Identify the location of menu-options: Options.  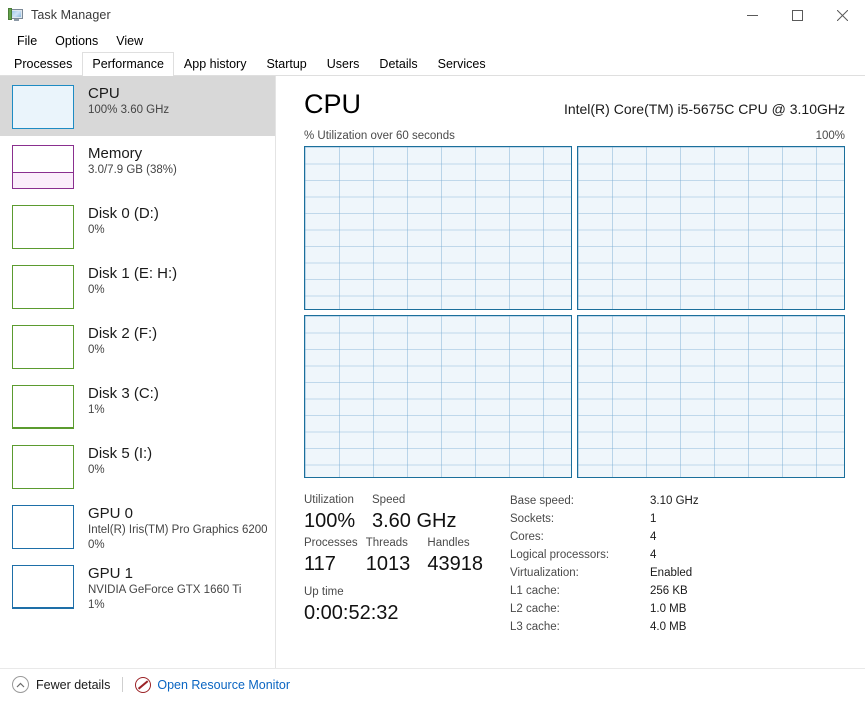
(76, 41).